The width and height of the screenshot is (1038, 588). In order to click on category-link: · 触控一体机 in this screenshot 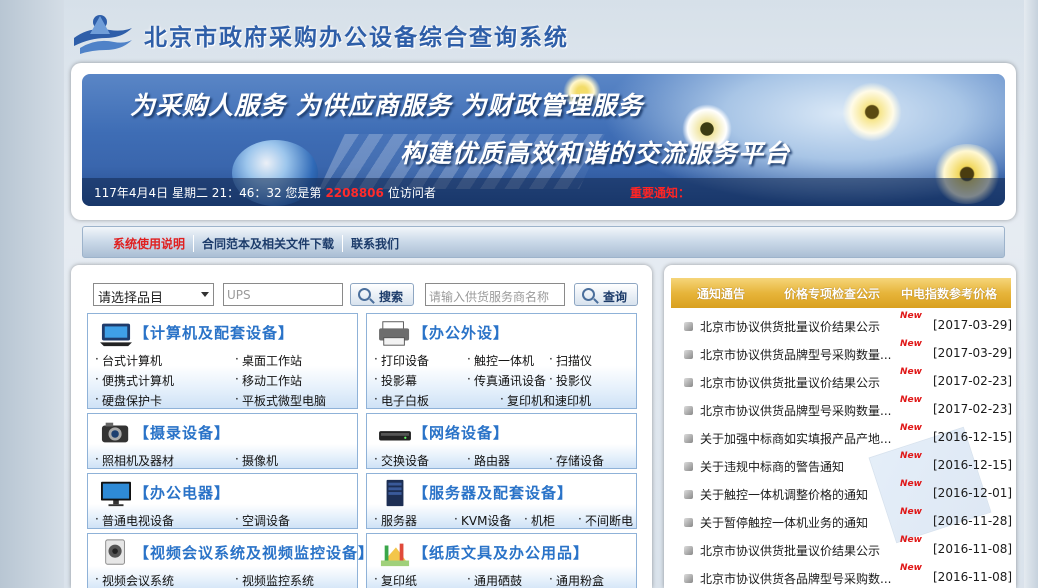, I will do `click(500, 360)`.